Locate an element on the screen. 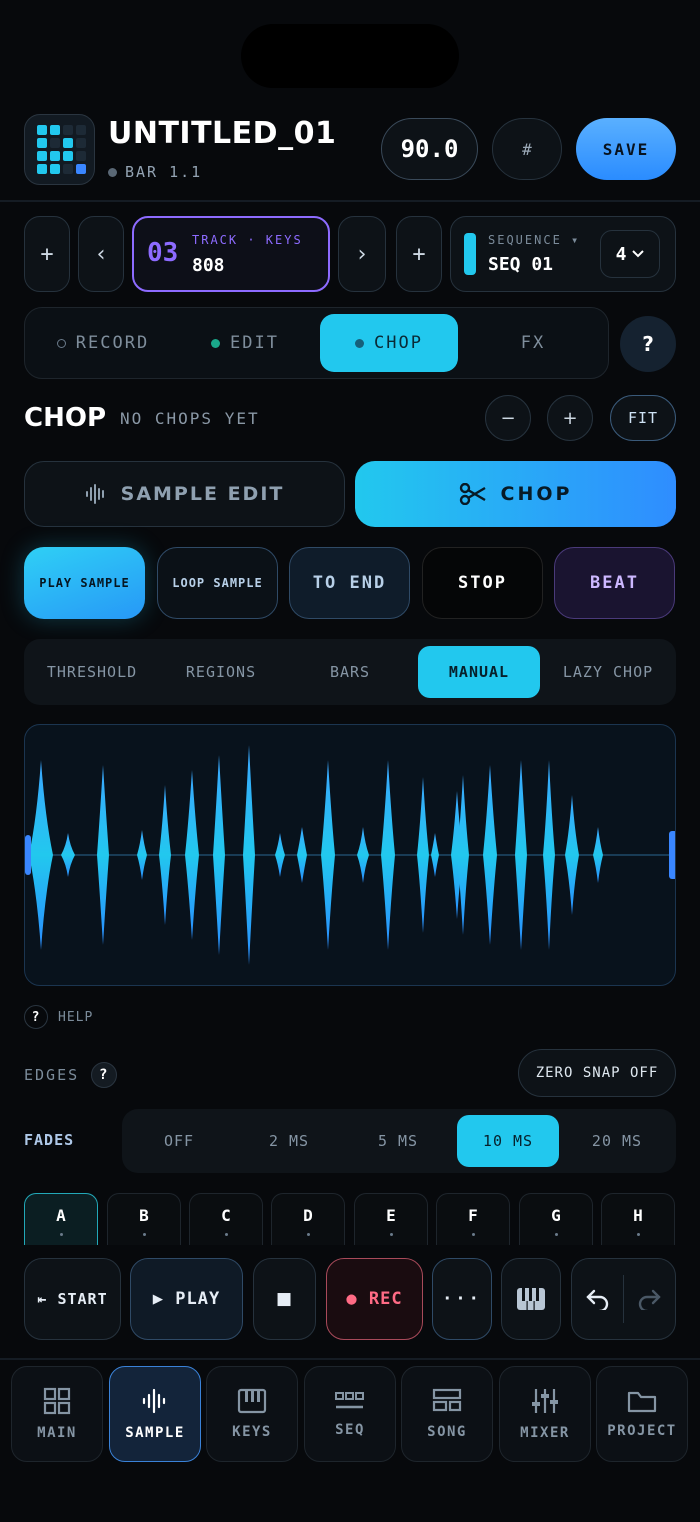 The image size is (700, 1522). nav-seq: SEQ is located at coordinates (350, 1414).